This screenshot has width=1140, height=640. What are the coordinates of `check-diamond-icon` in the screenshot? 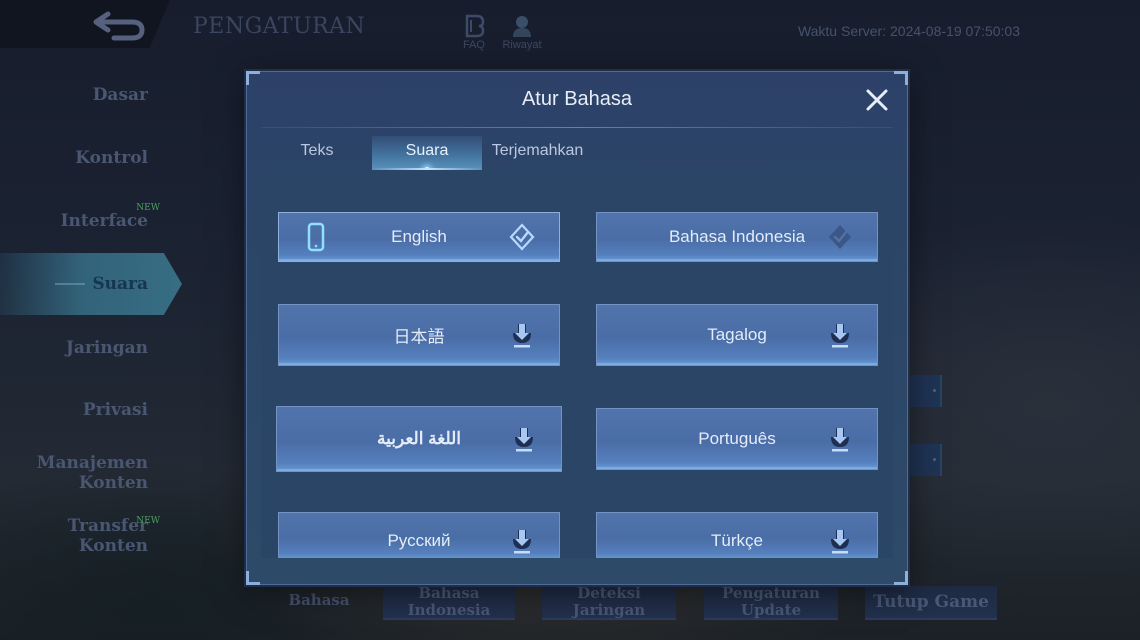 It's located at (522, 237).